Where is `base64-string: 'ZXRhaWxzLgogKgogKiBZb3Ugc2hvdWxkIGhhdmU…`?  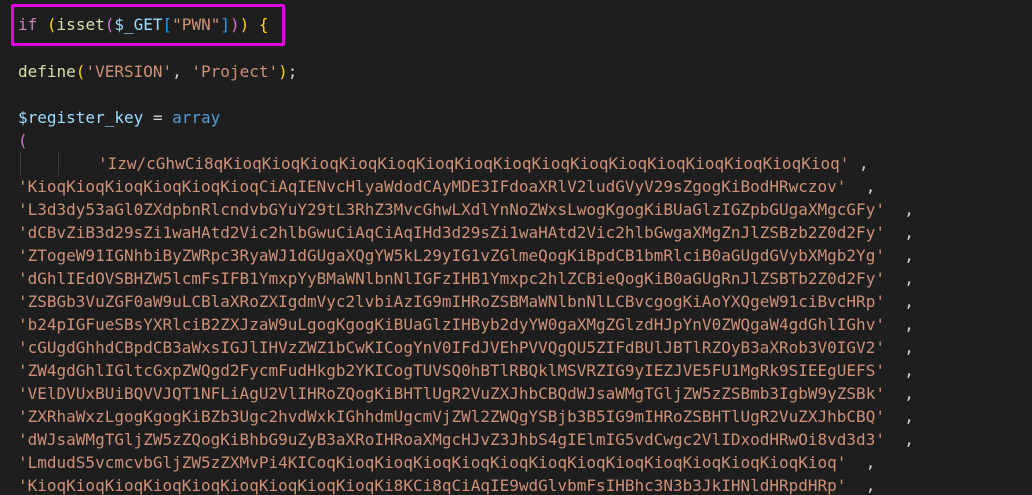
base64-string: 'ZXRhaWxzLgogKgogKiBZb3Ugc2hvdWxkIGhhdmU… is located at coordinates (451, 416).